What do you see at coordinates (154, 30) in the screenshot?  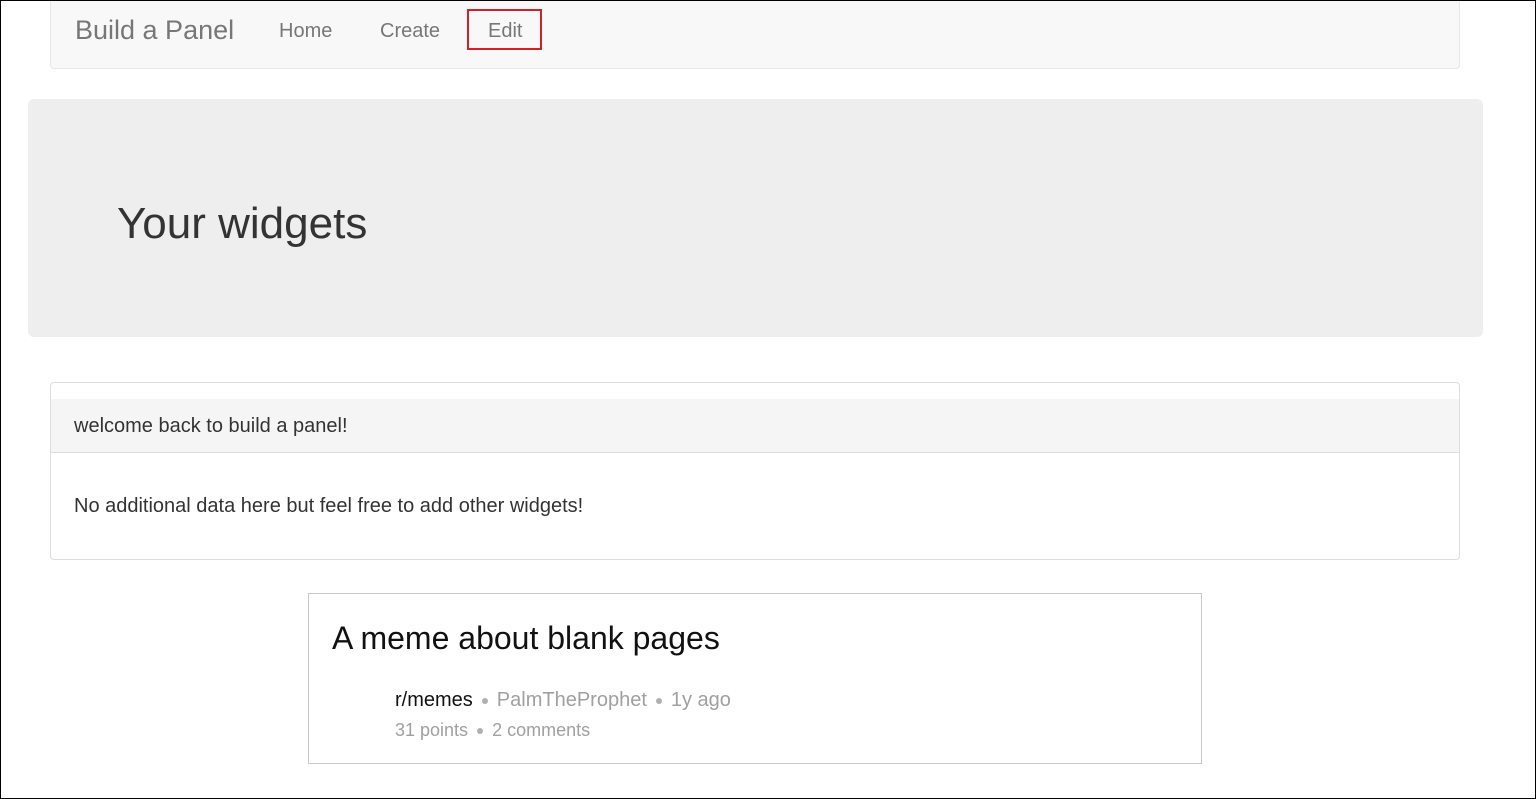 I see `navbar-brand: Build a Panel` at bounding box center [154, 30].